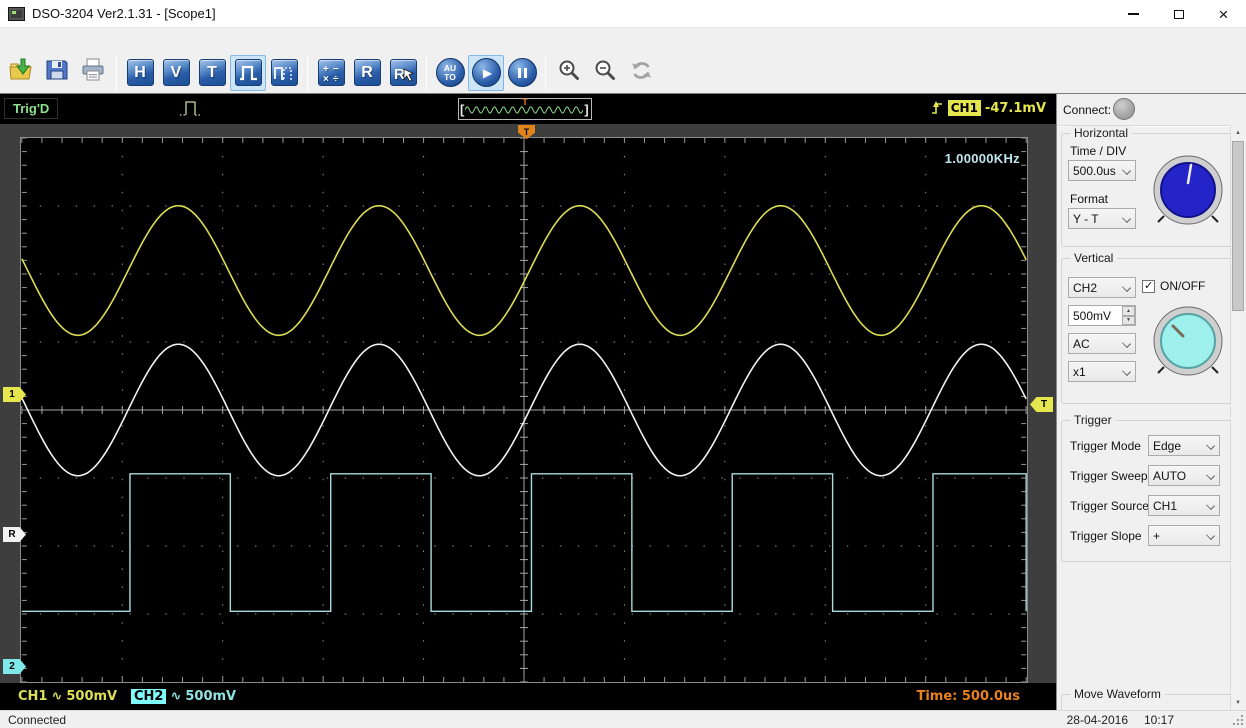  I want to click on trigger-readout: CH1 -47.1mV, so click(988, 108).